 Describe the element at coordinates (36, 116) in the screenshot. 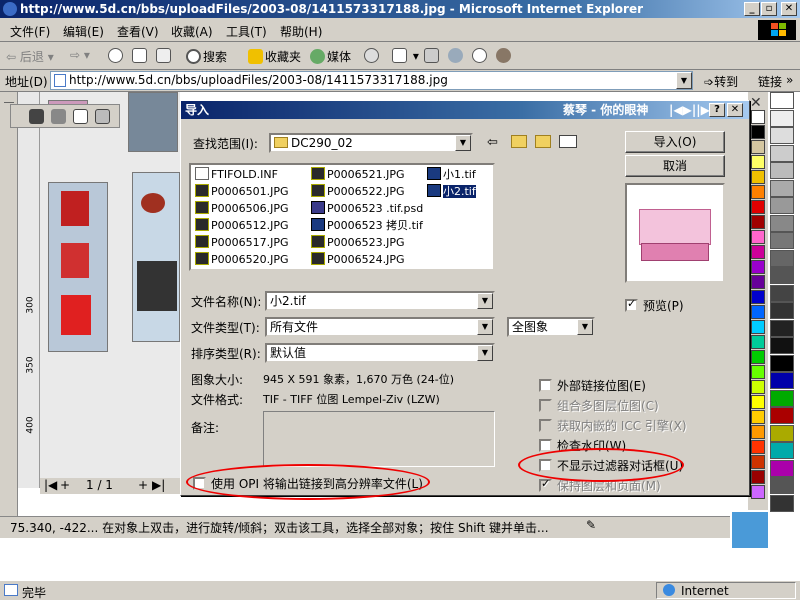

I see `save-icon` at that location.